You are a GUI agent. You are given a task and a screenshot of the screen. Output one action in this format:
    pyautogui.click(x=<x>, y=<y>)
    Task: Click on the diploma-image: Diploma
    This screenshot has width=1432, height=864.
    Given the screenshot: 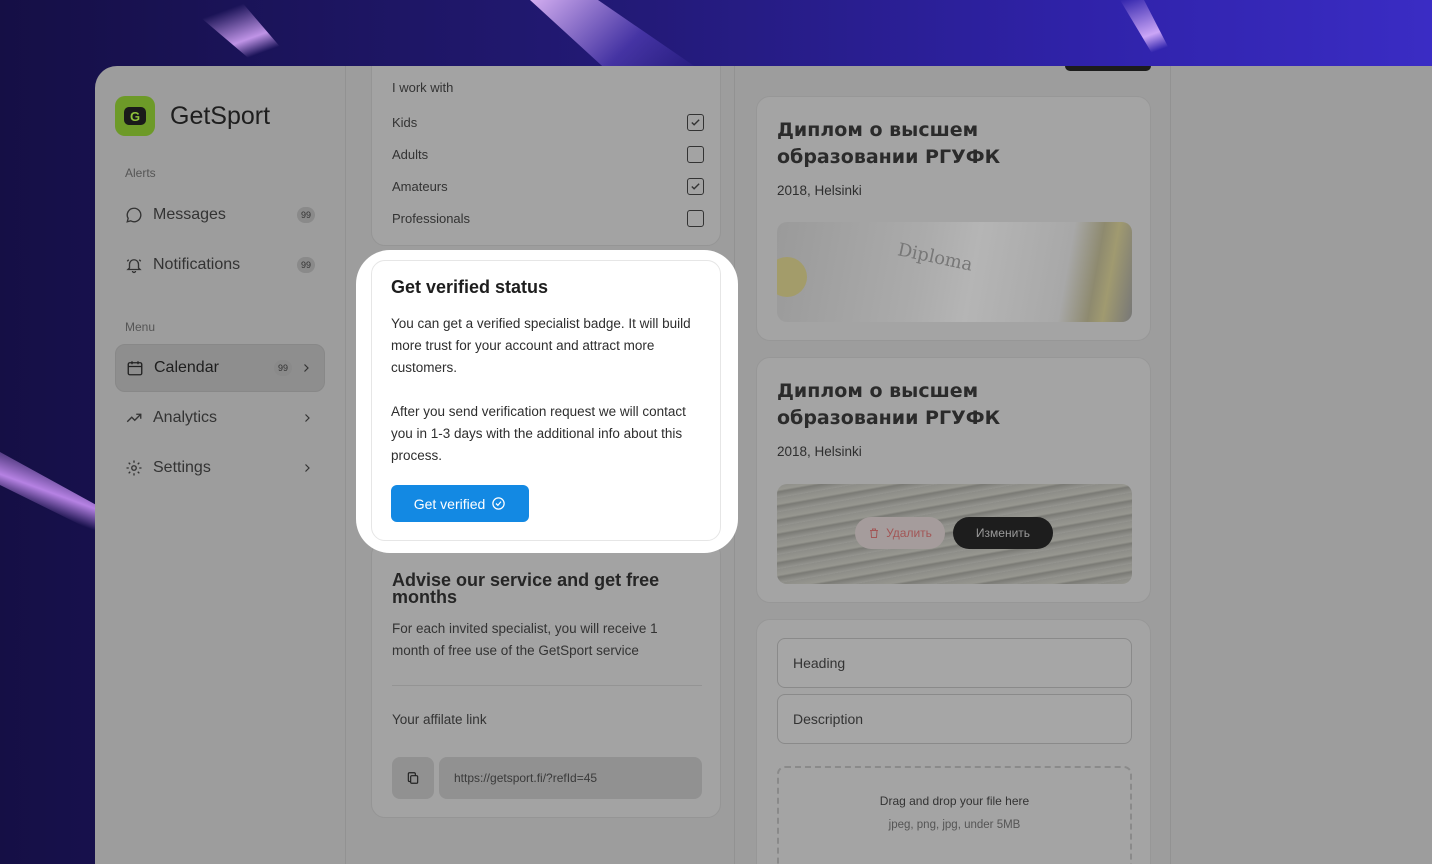 What is the action you would take?
    pyautogui.click(x=954, y=272)
    